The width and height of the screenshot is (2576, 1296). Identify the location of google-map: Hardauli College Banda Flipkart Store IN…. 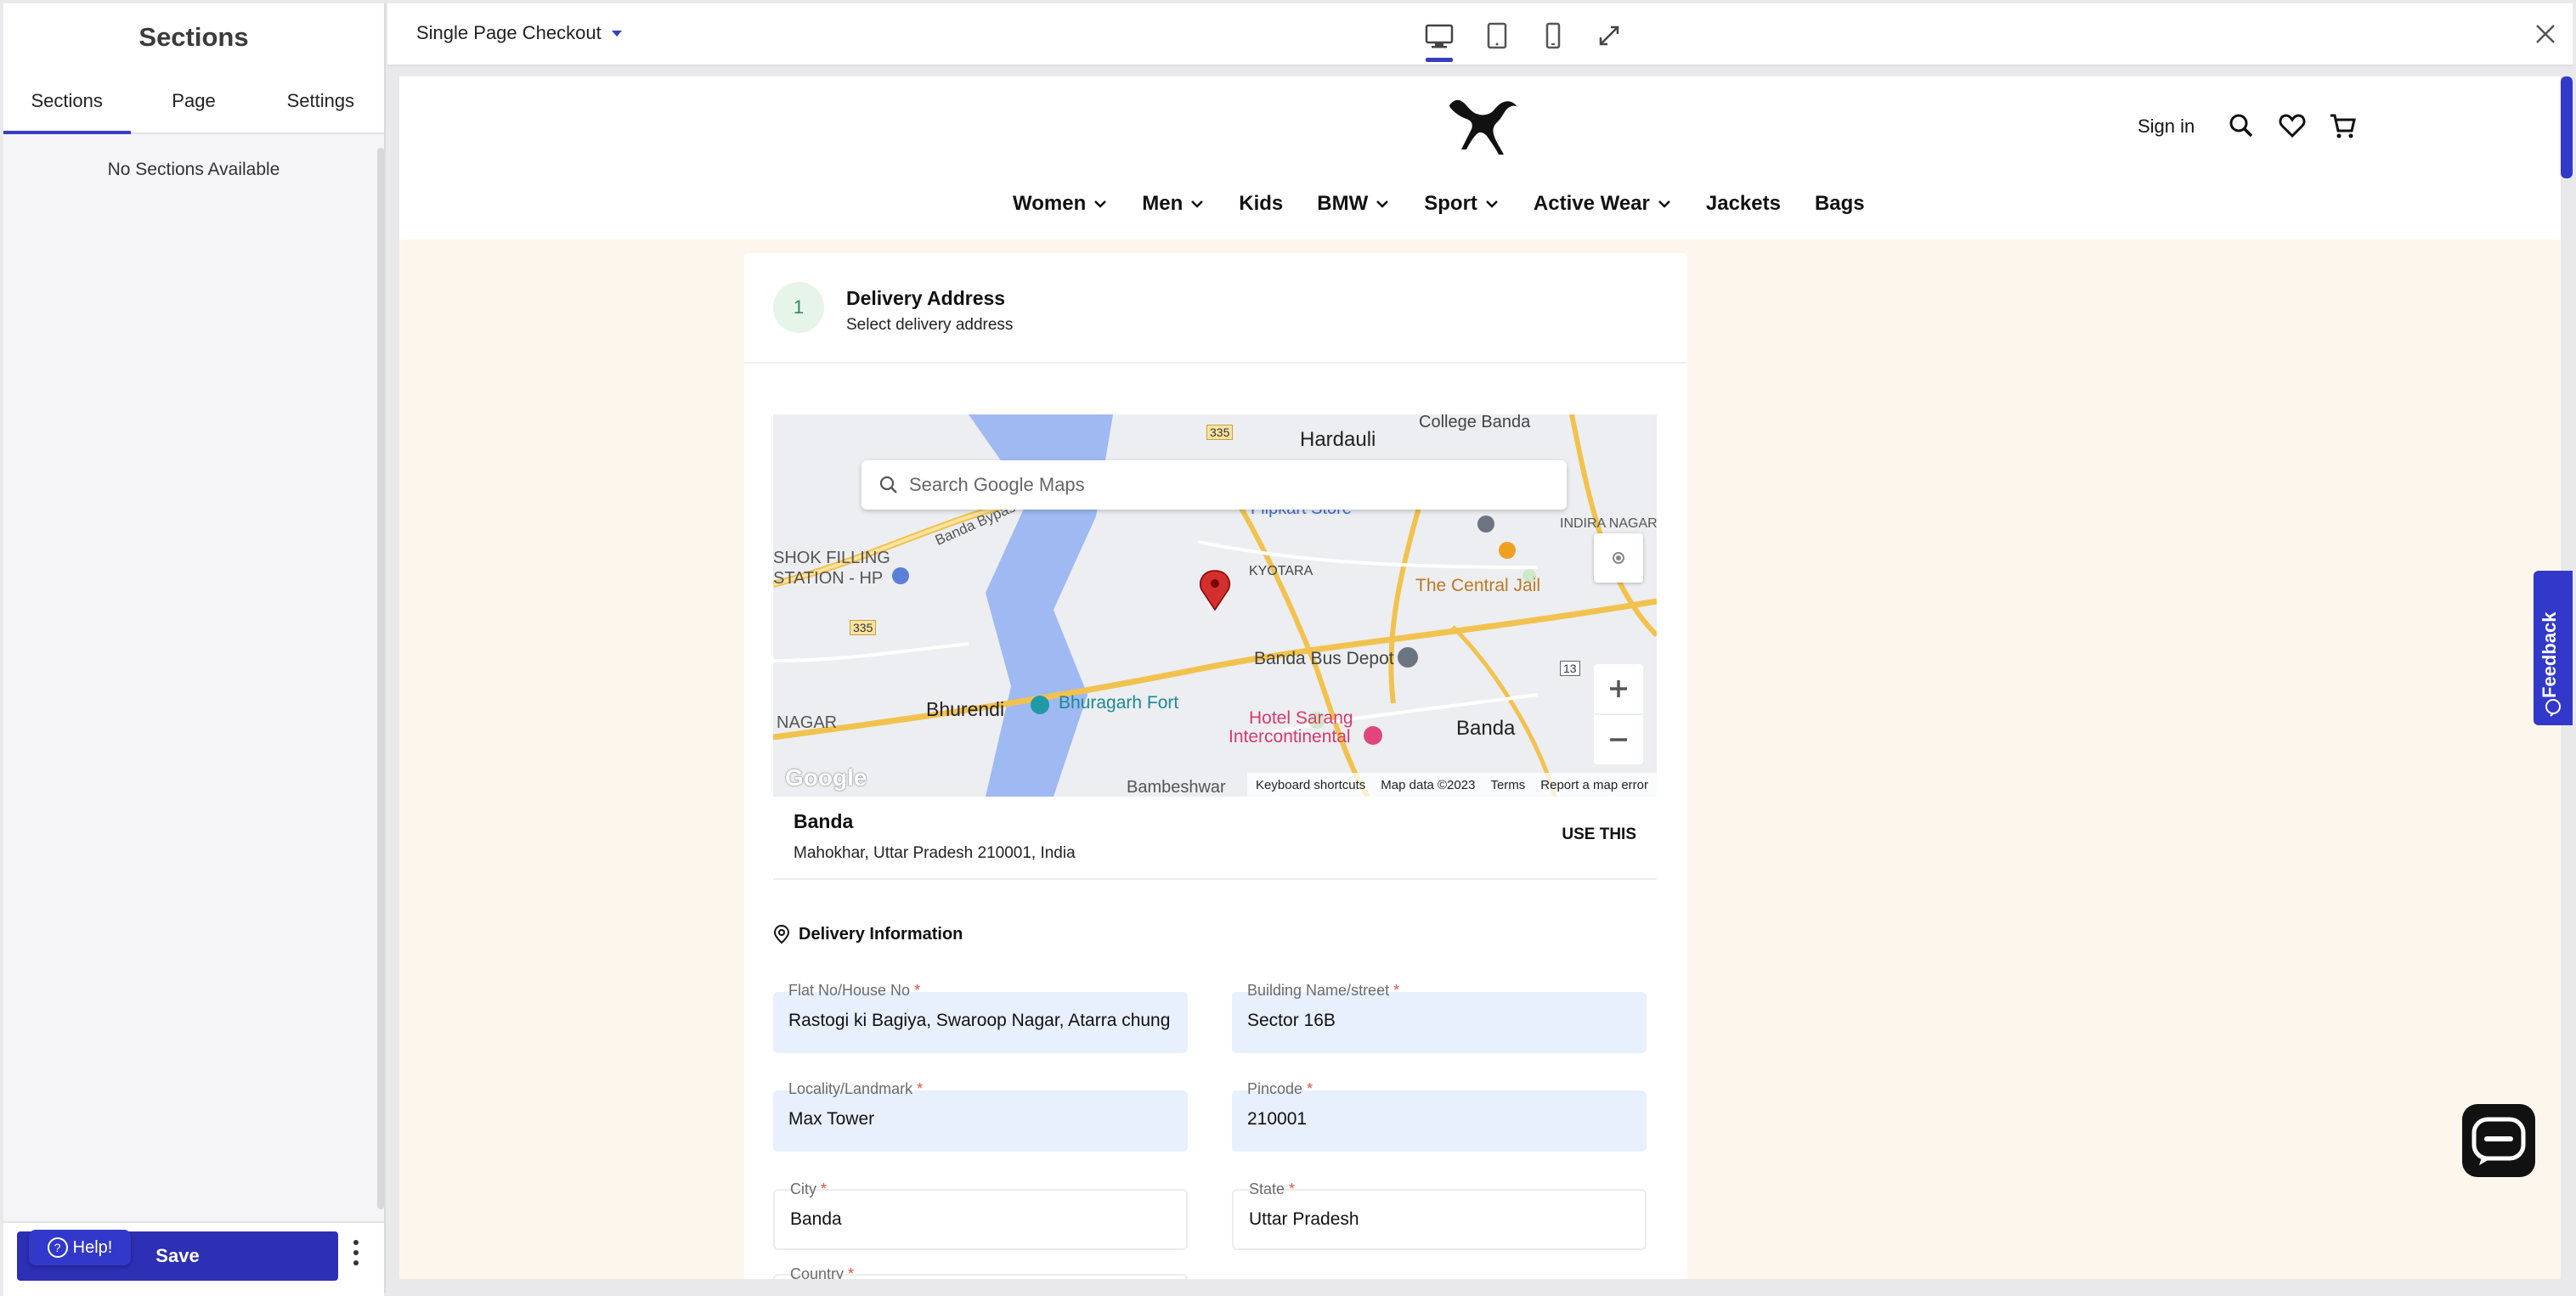
(1215, 605).